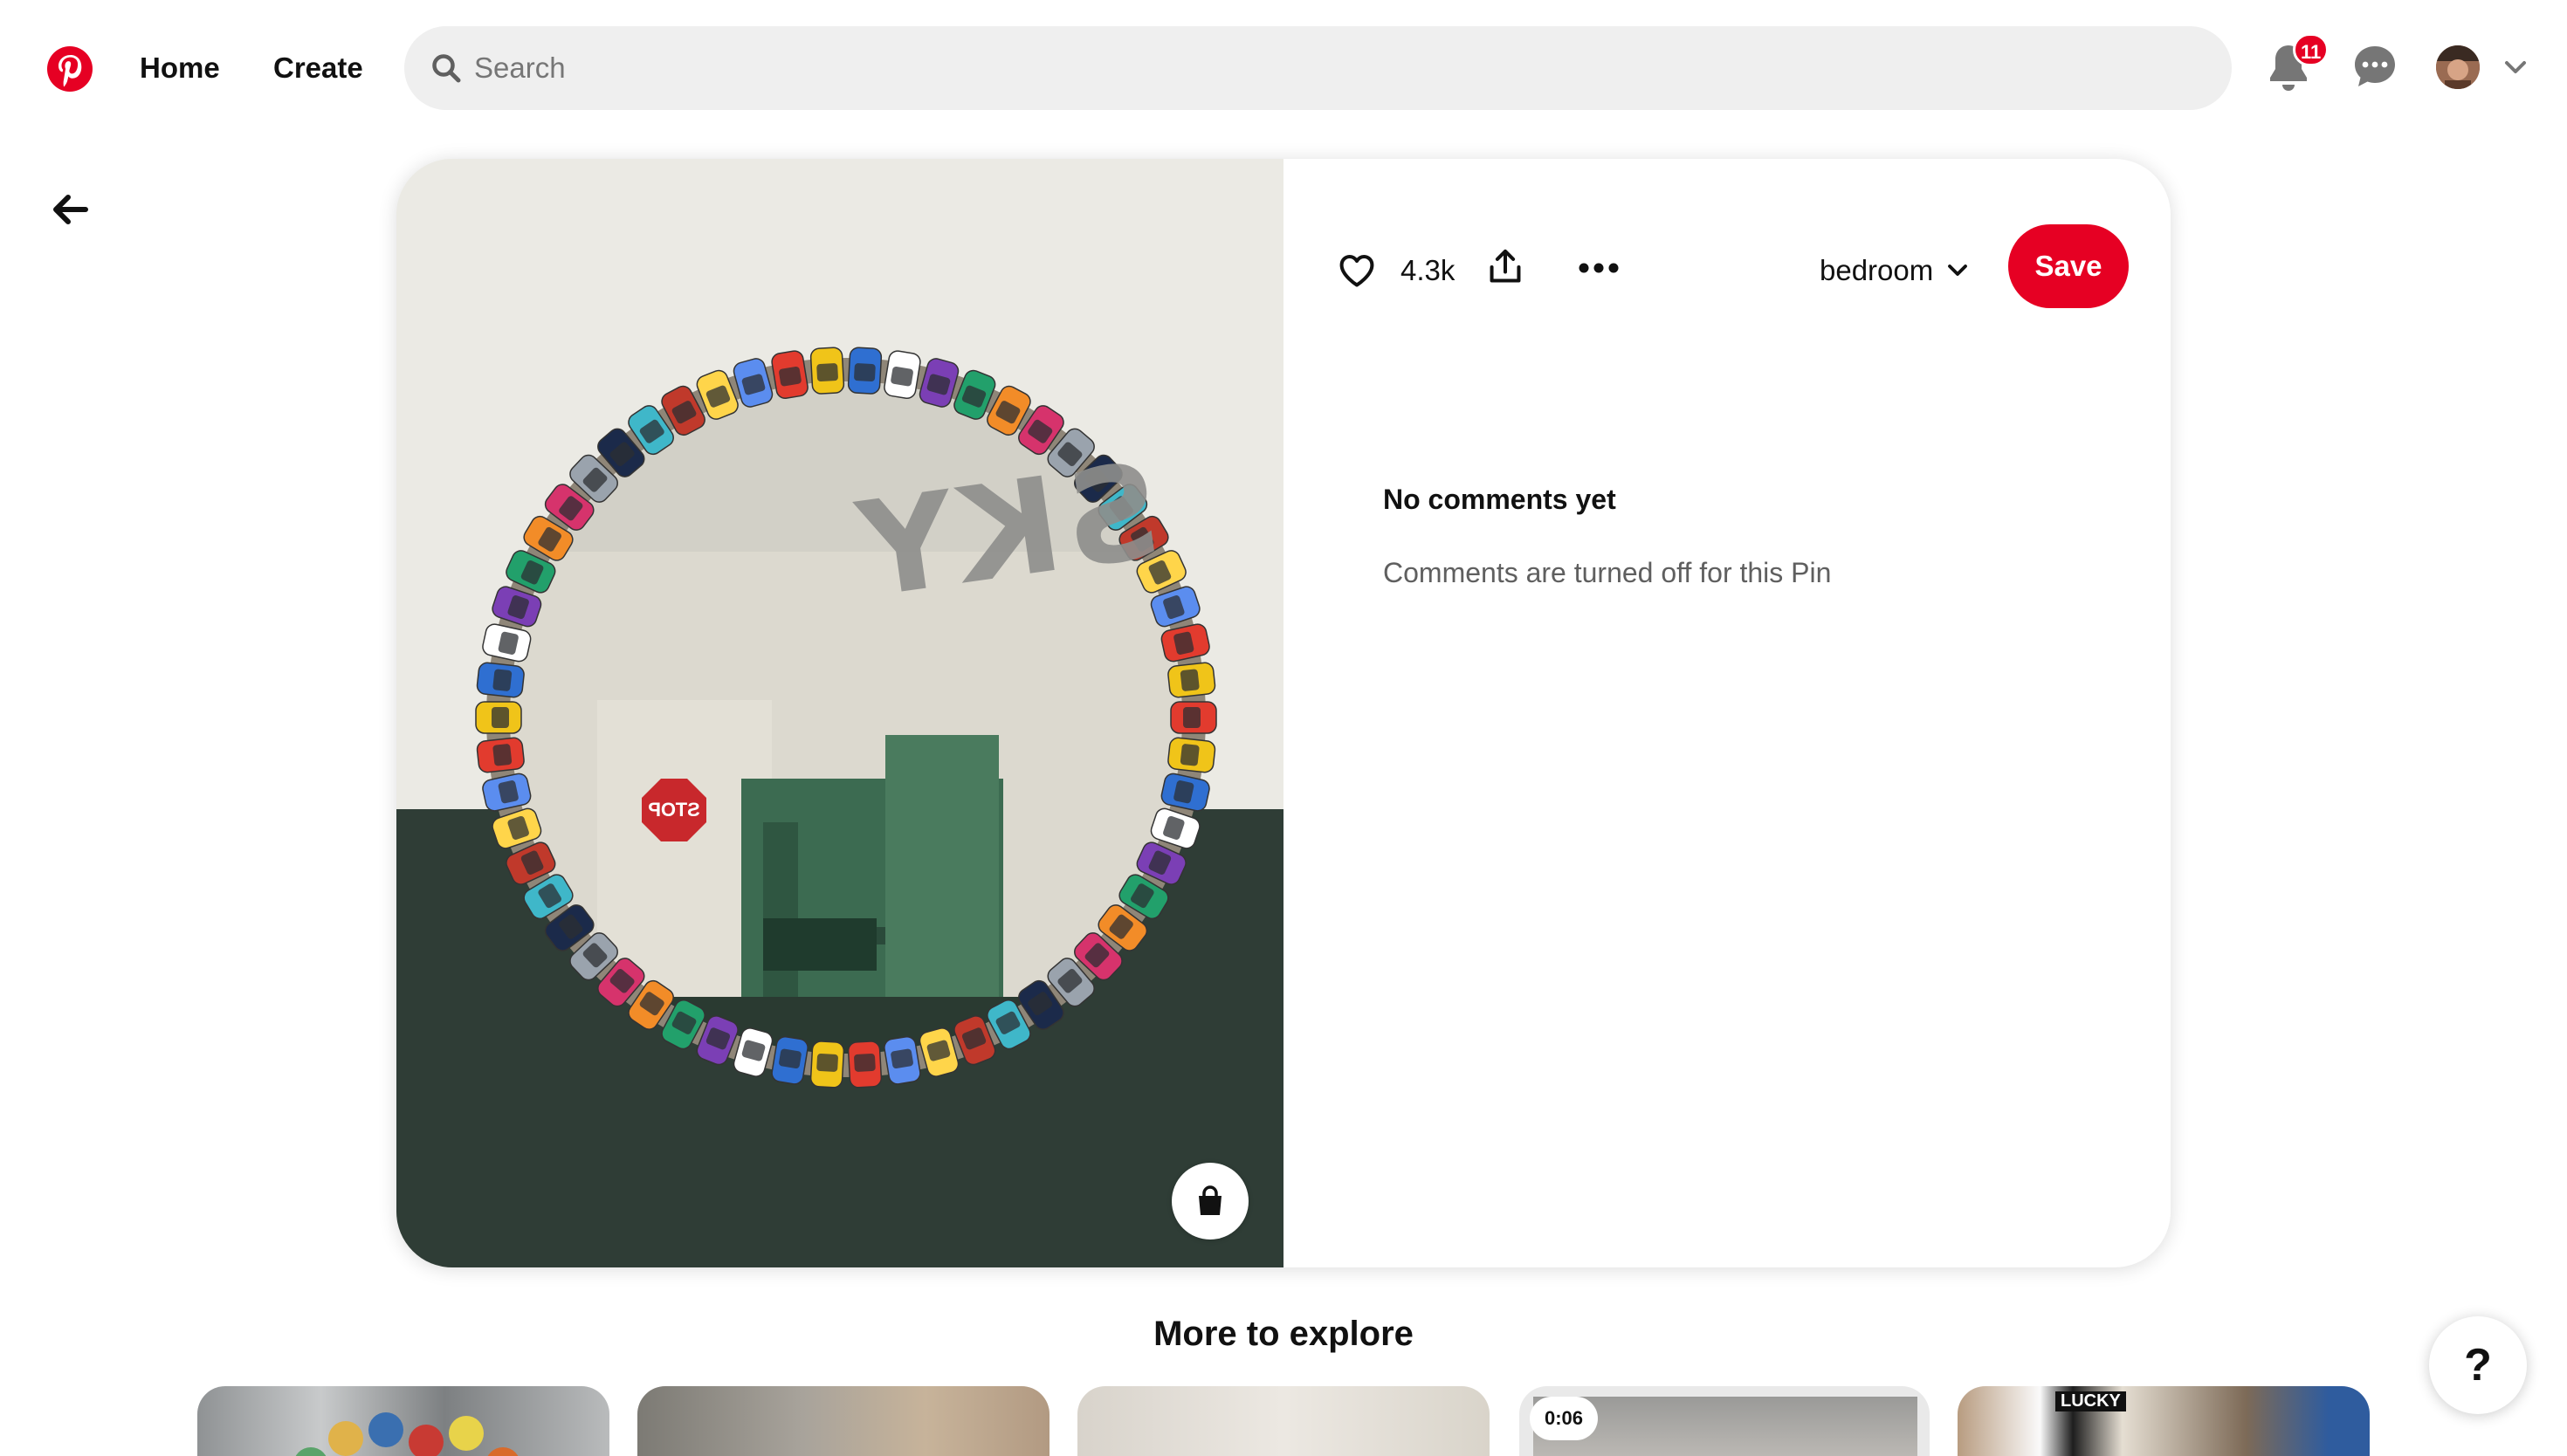  What do you see at coordinates (180, 68) in the screenshot?
I see `nav-home-link: Home` at bounding box center [180, 68].